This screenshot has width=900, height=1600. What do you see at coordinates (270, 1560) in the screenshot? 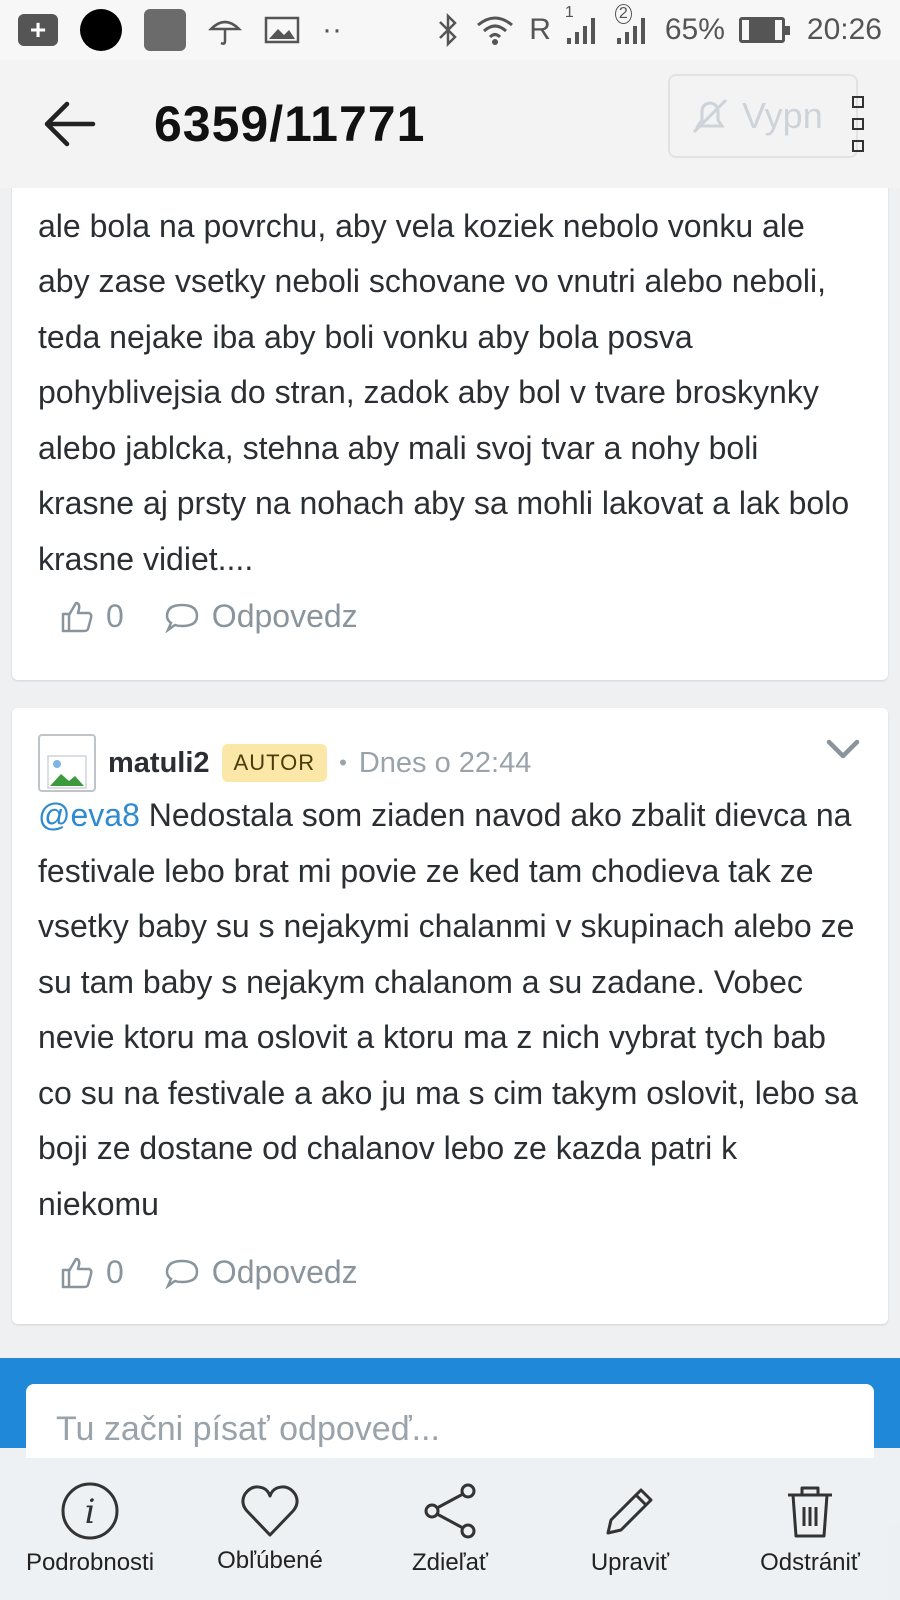
I see `favorite-label: Obľúbené` at bounding box center [270, 1560].